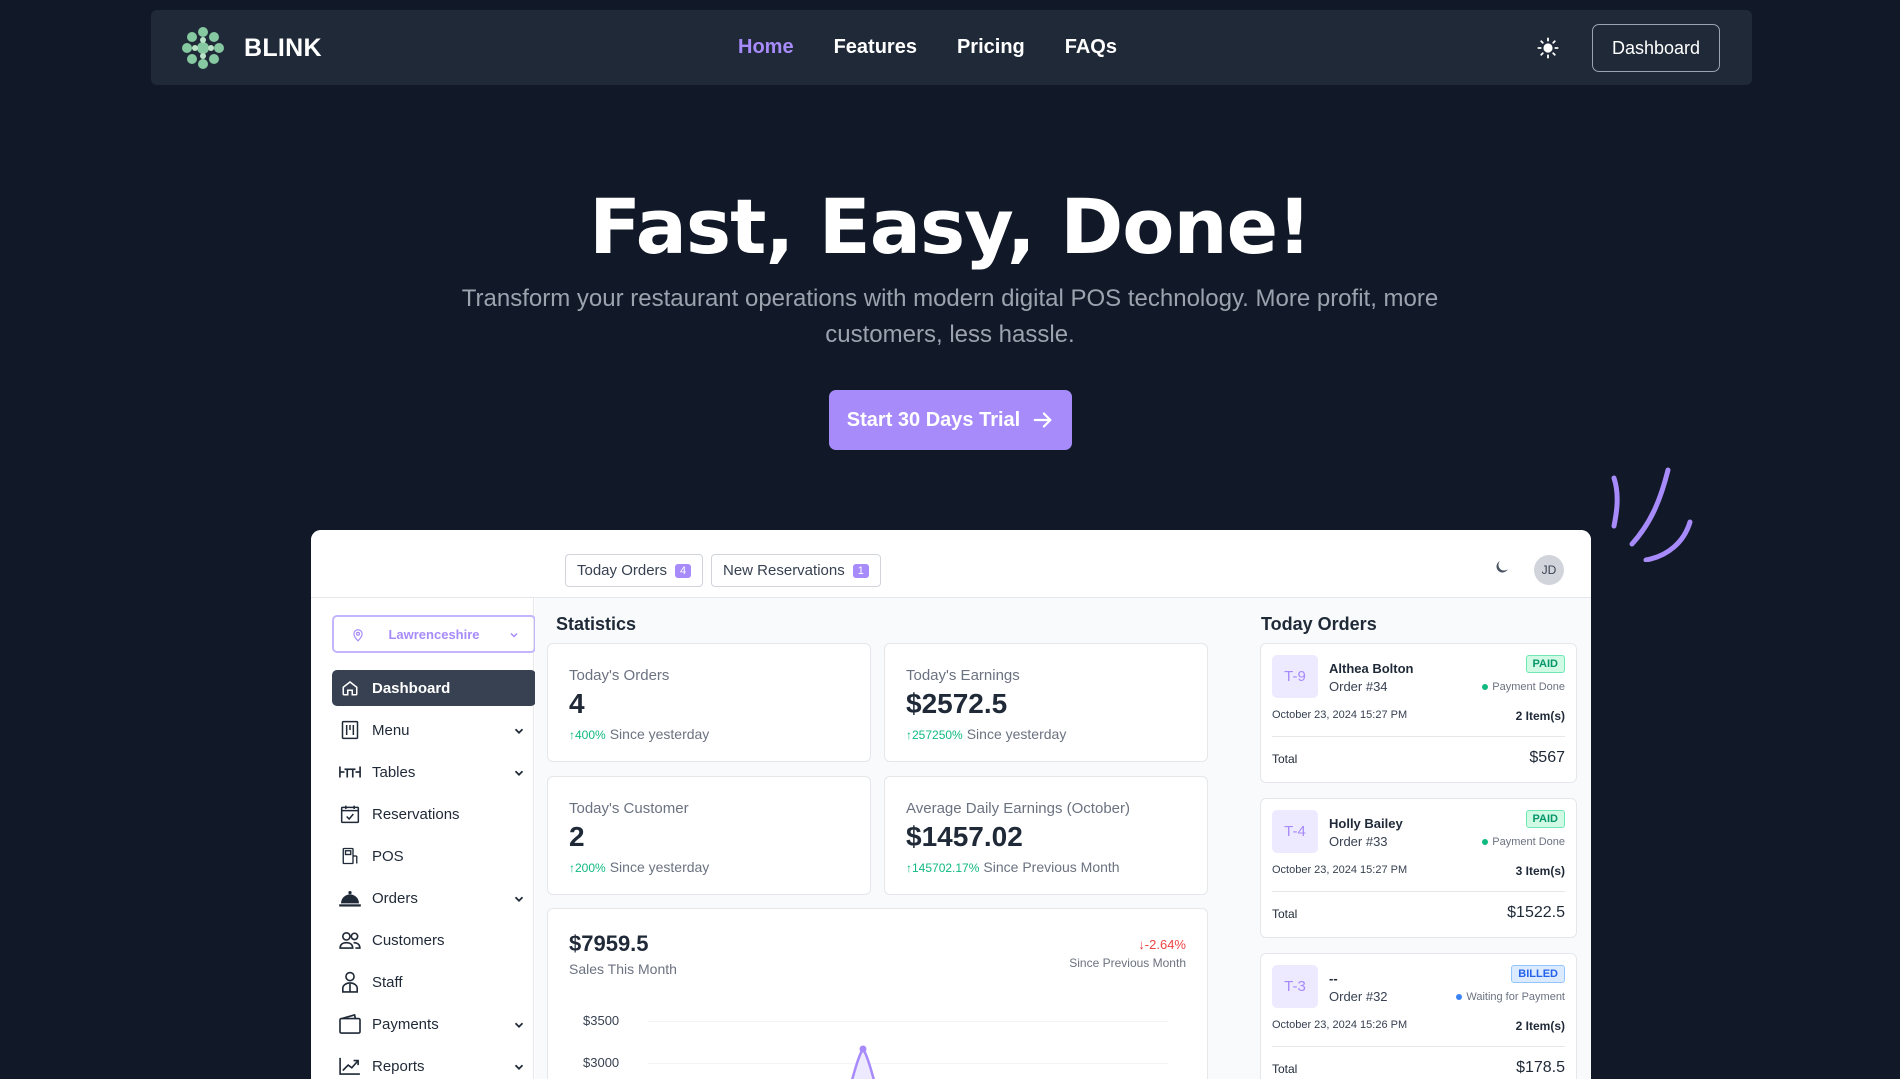 This screenshot has height=1079, width=1900. I want to click on stat-value: 4, so click(577, 703).